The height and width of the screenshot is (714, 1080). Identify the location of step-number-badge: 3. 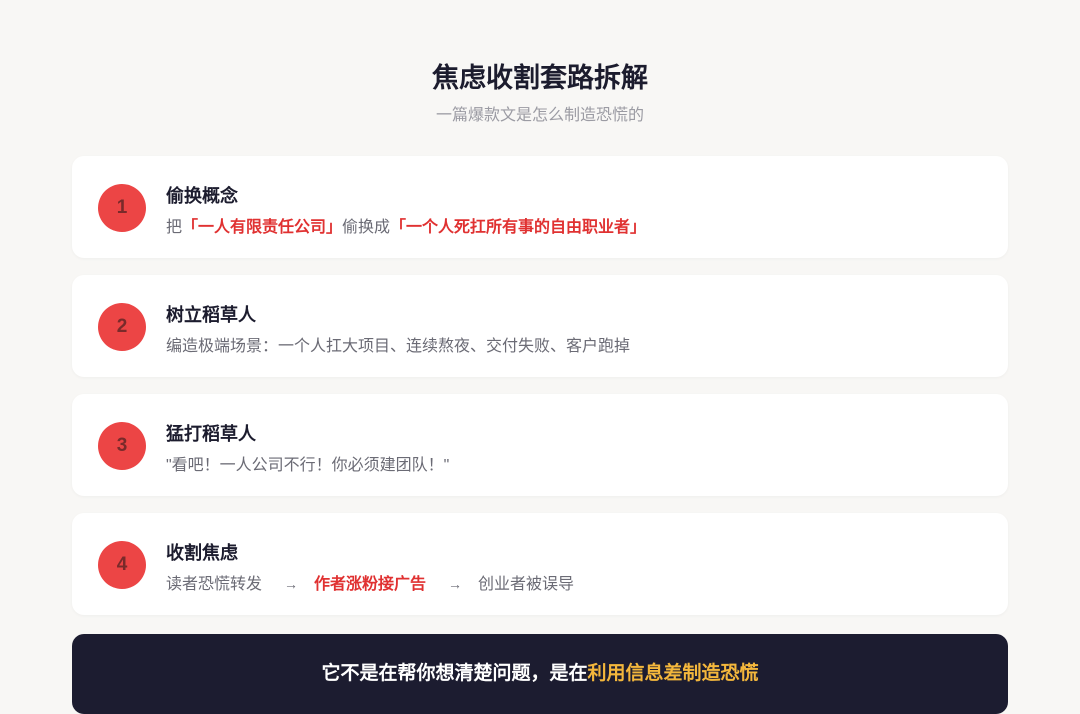
(122, 446).